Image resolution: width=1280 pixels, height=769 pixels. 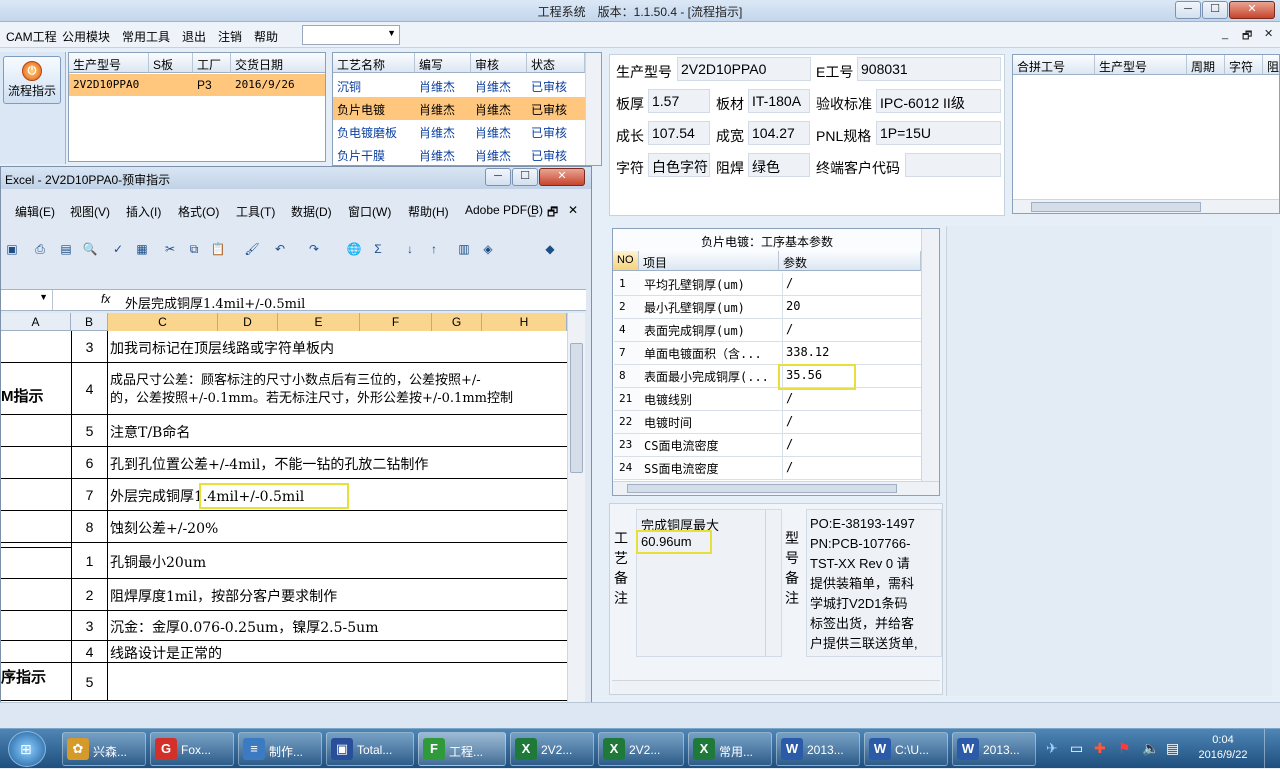 I want to click on remarks-scrollbar, so click(x=773, y=583).